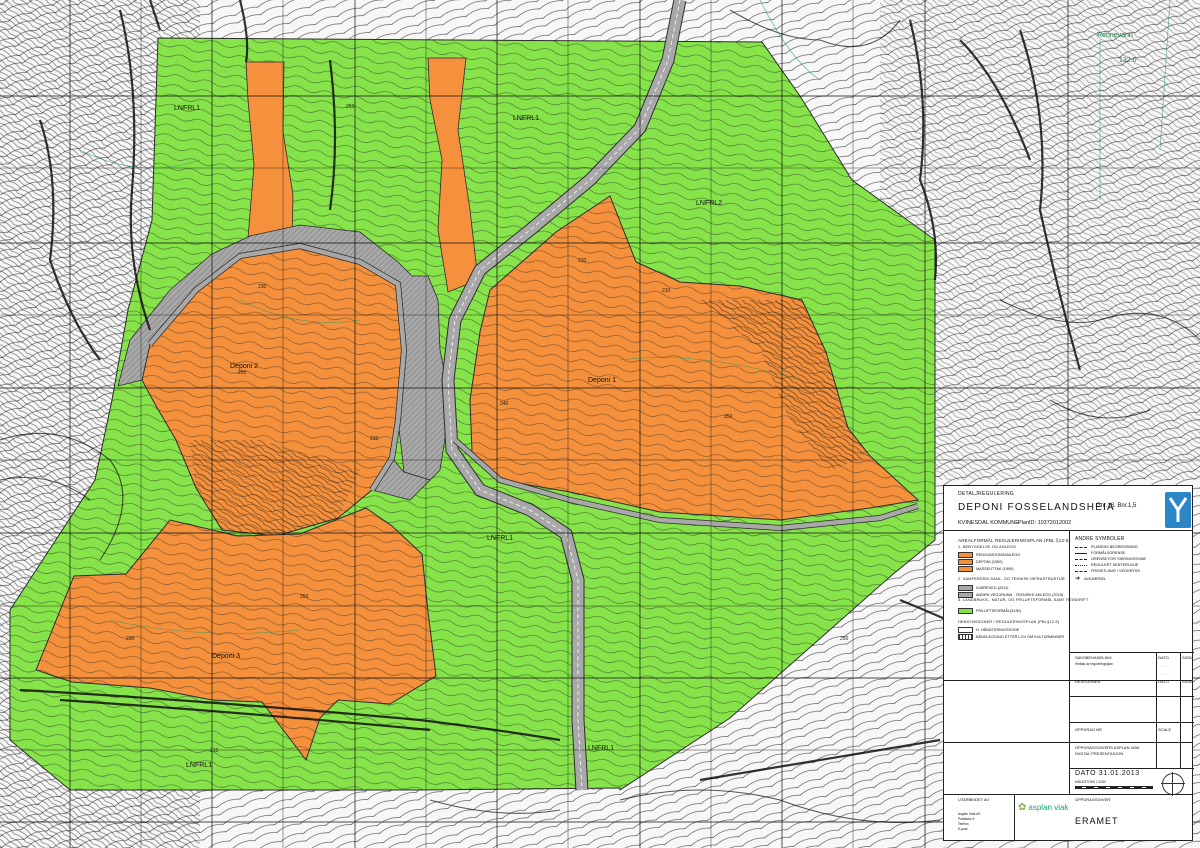  Describe the element at coordinates (986, 494) in the screenshot. I see `plan-kind: DETALJREGULERING` at that location.